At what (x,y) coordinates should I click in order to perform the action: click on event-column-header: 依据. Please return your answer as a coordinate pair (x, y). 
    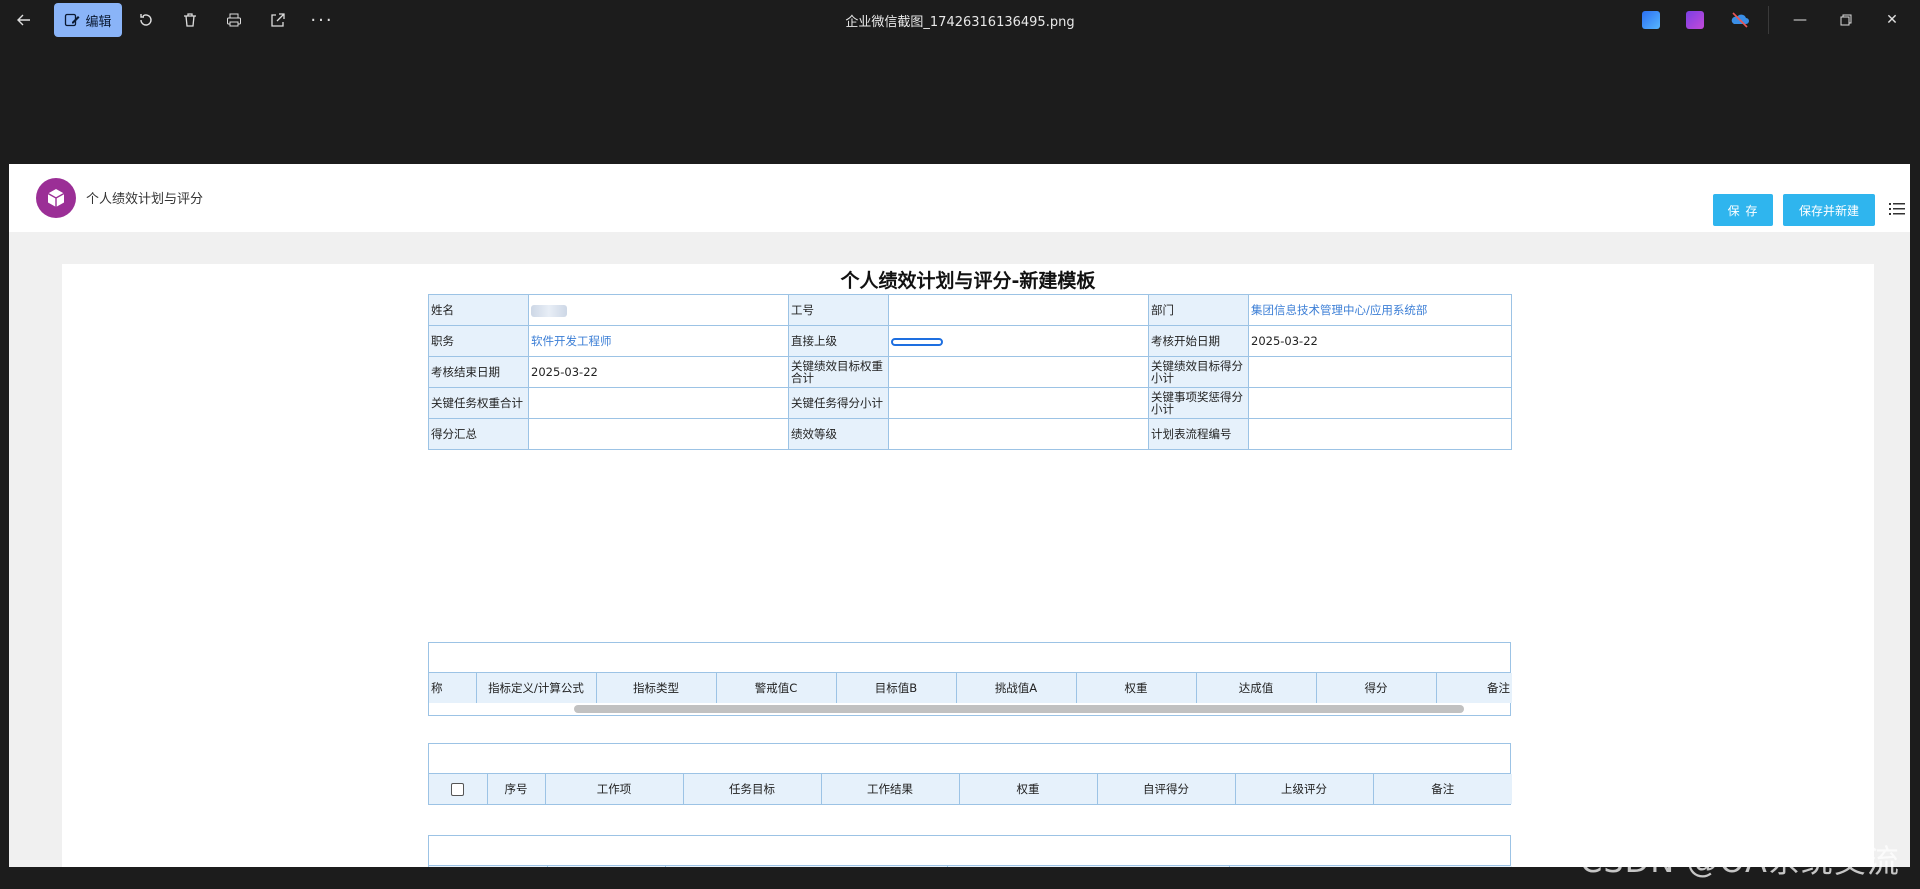
    Looking at the image, I should click on (1370, 866).